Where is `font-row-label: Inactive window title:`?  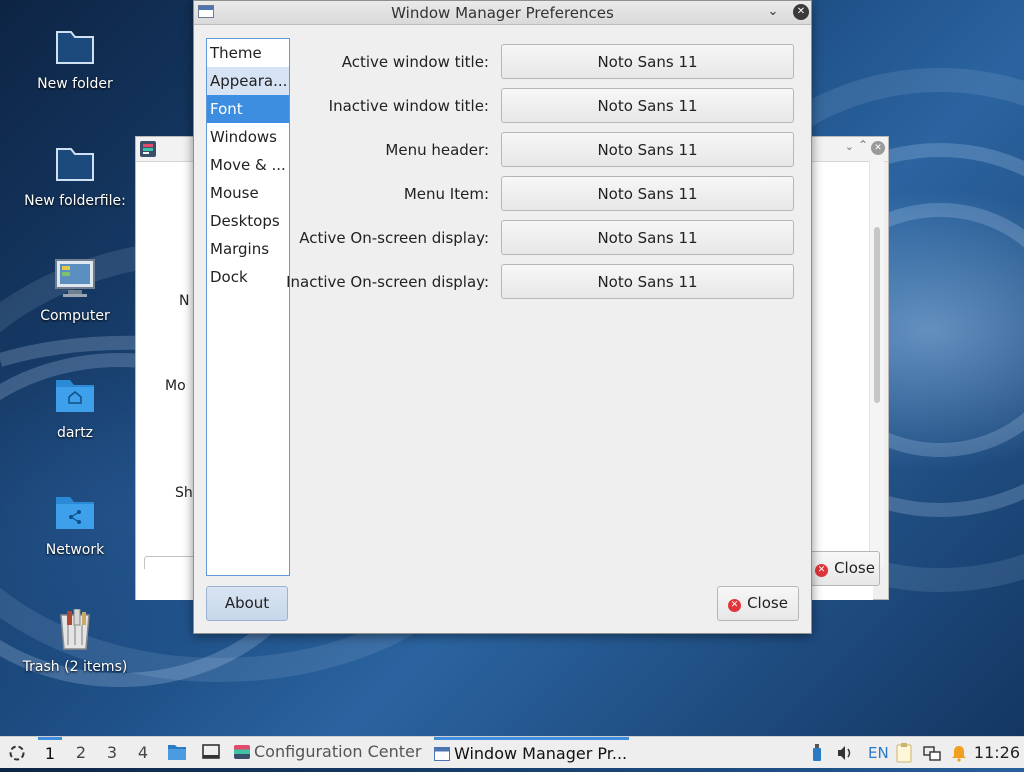 font-row-label: Inactive window title: is located at coordinates (408, 106).